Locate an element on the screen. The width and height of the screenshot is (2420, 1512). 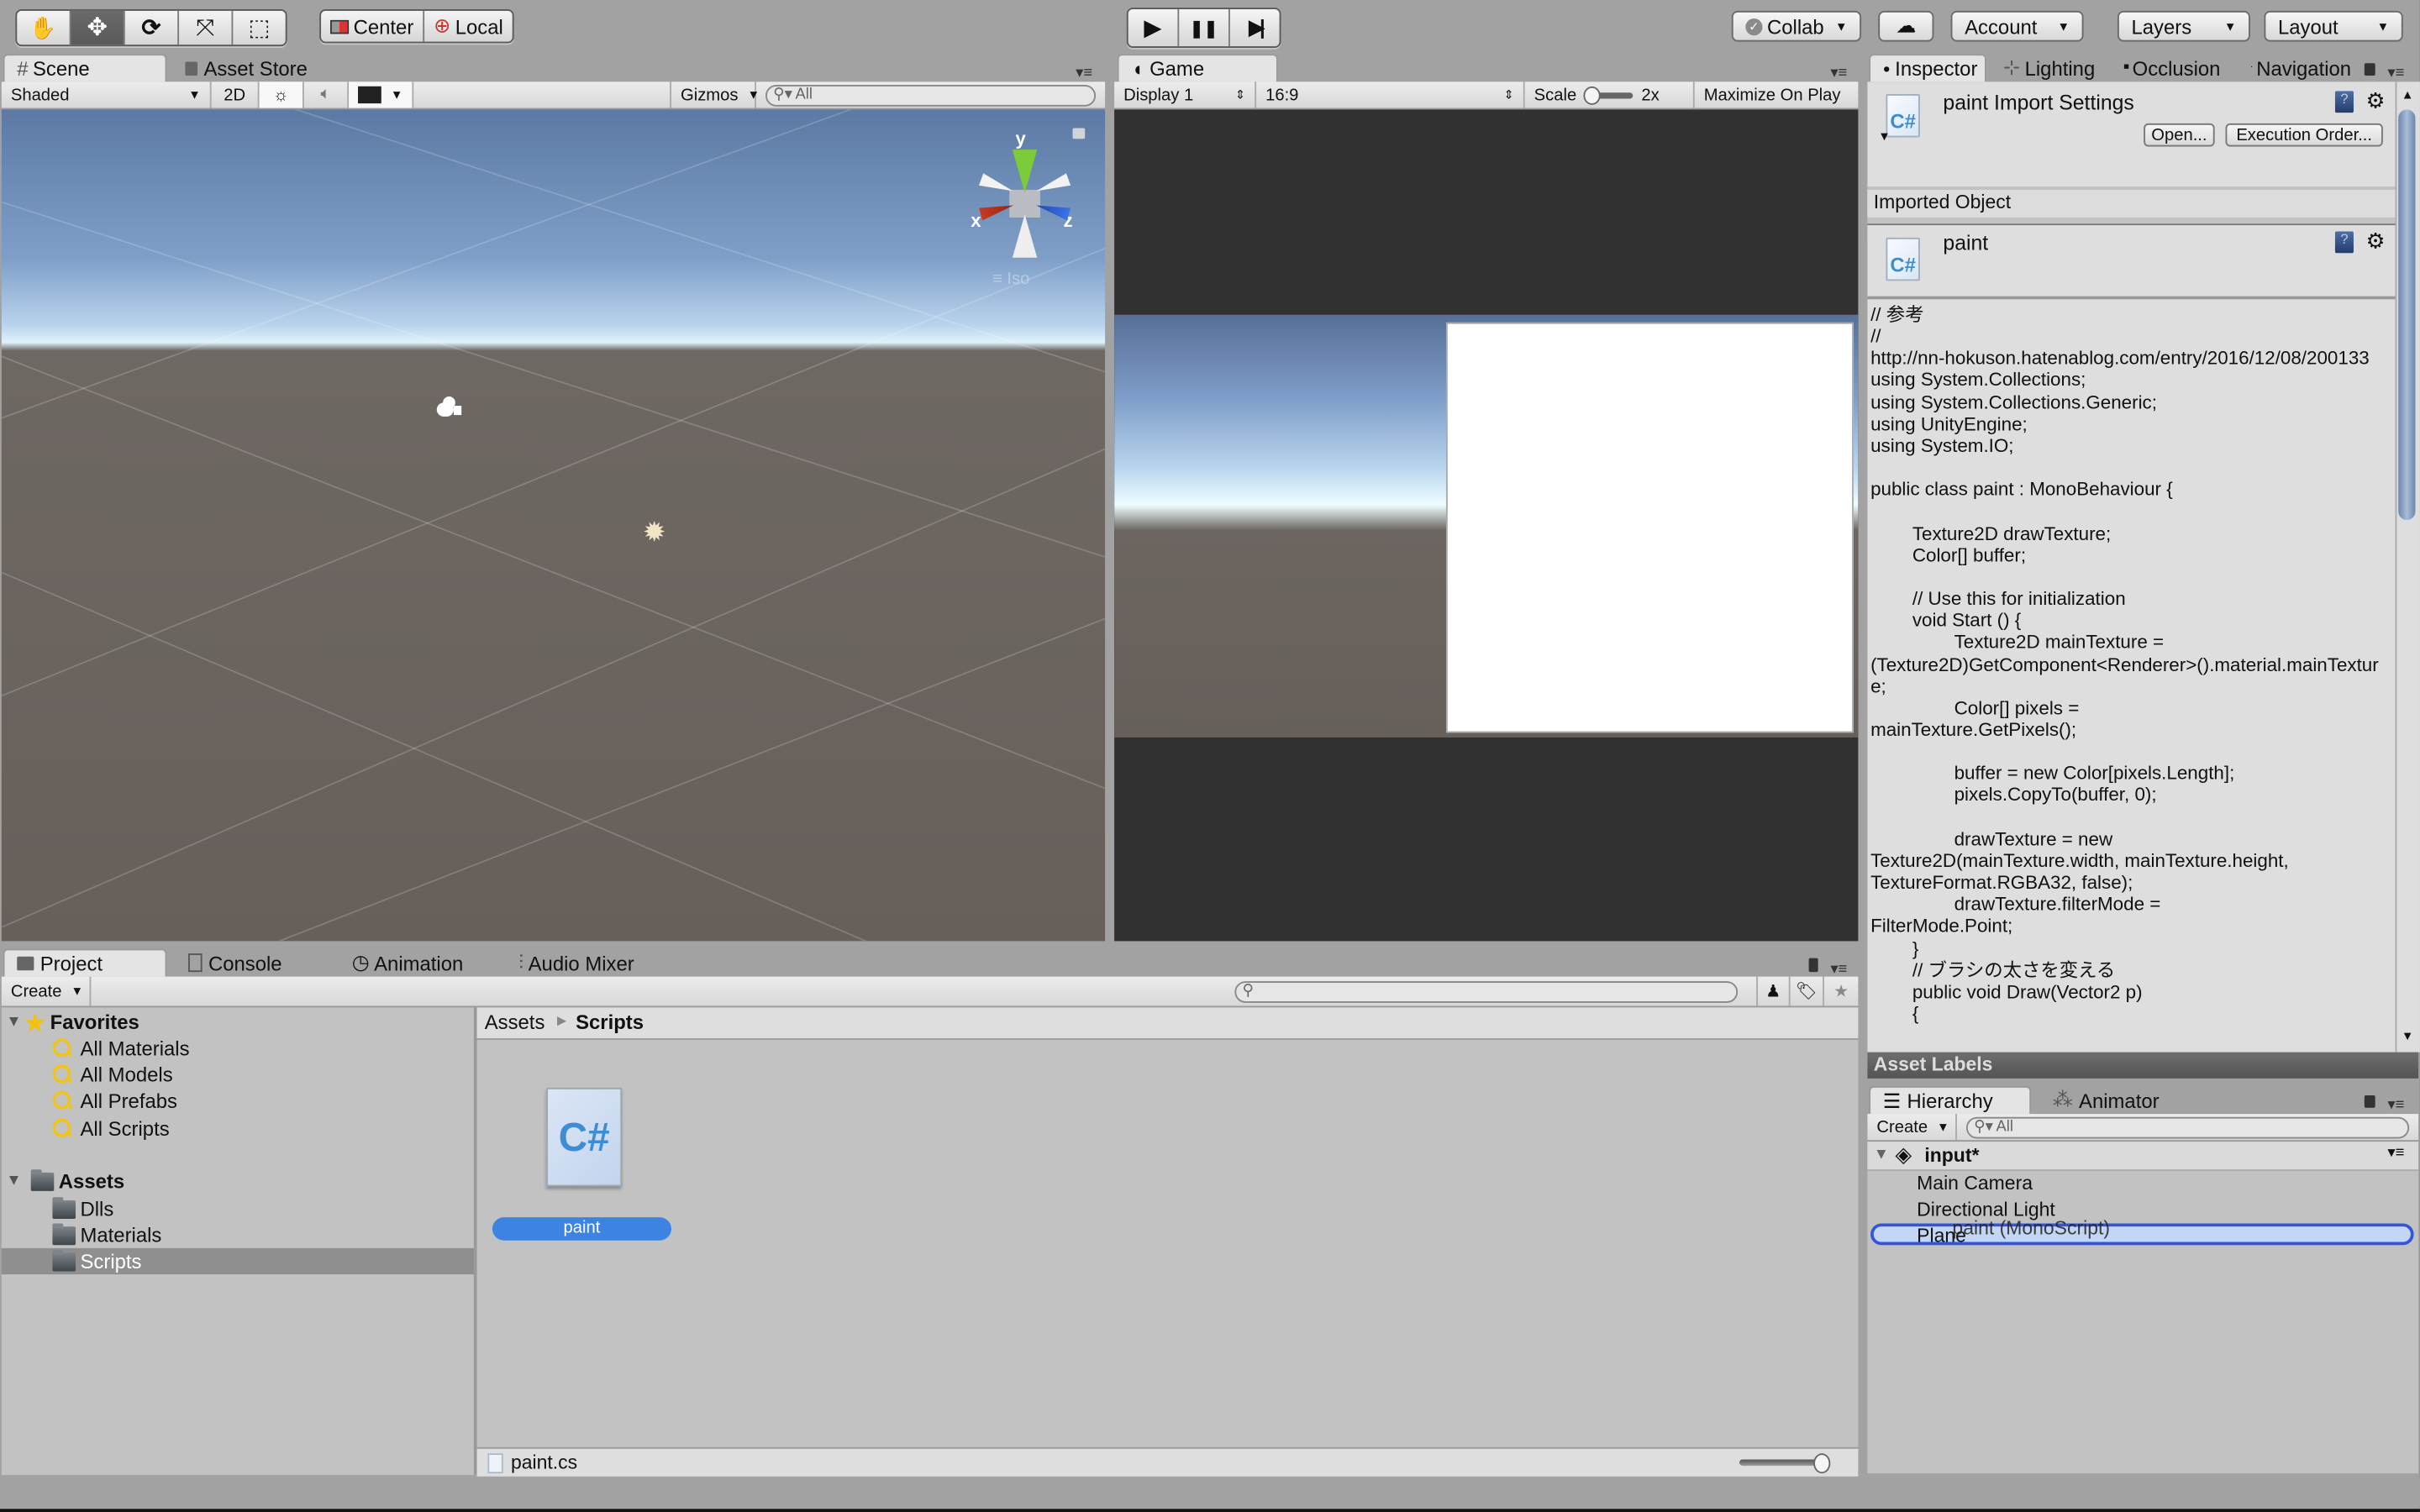
tab-project: Project is located at coordinates (85, 962).